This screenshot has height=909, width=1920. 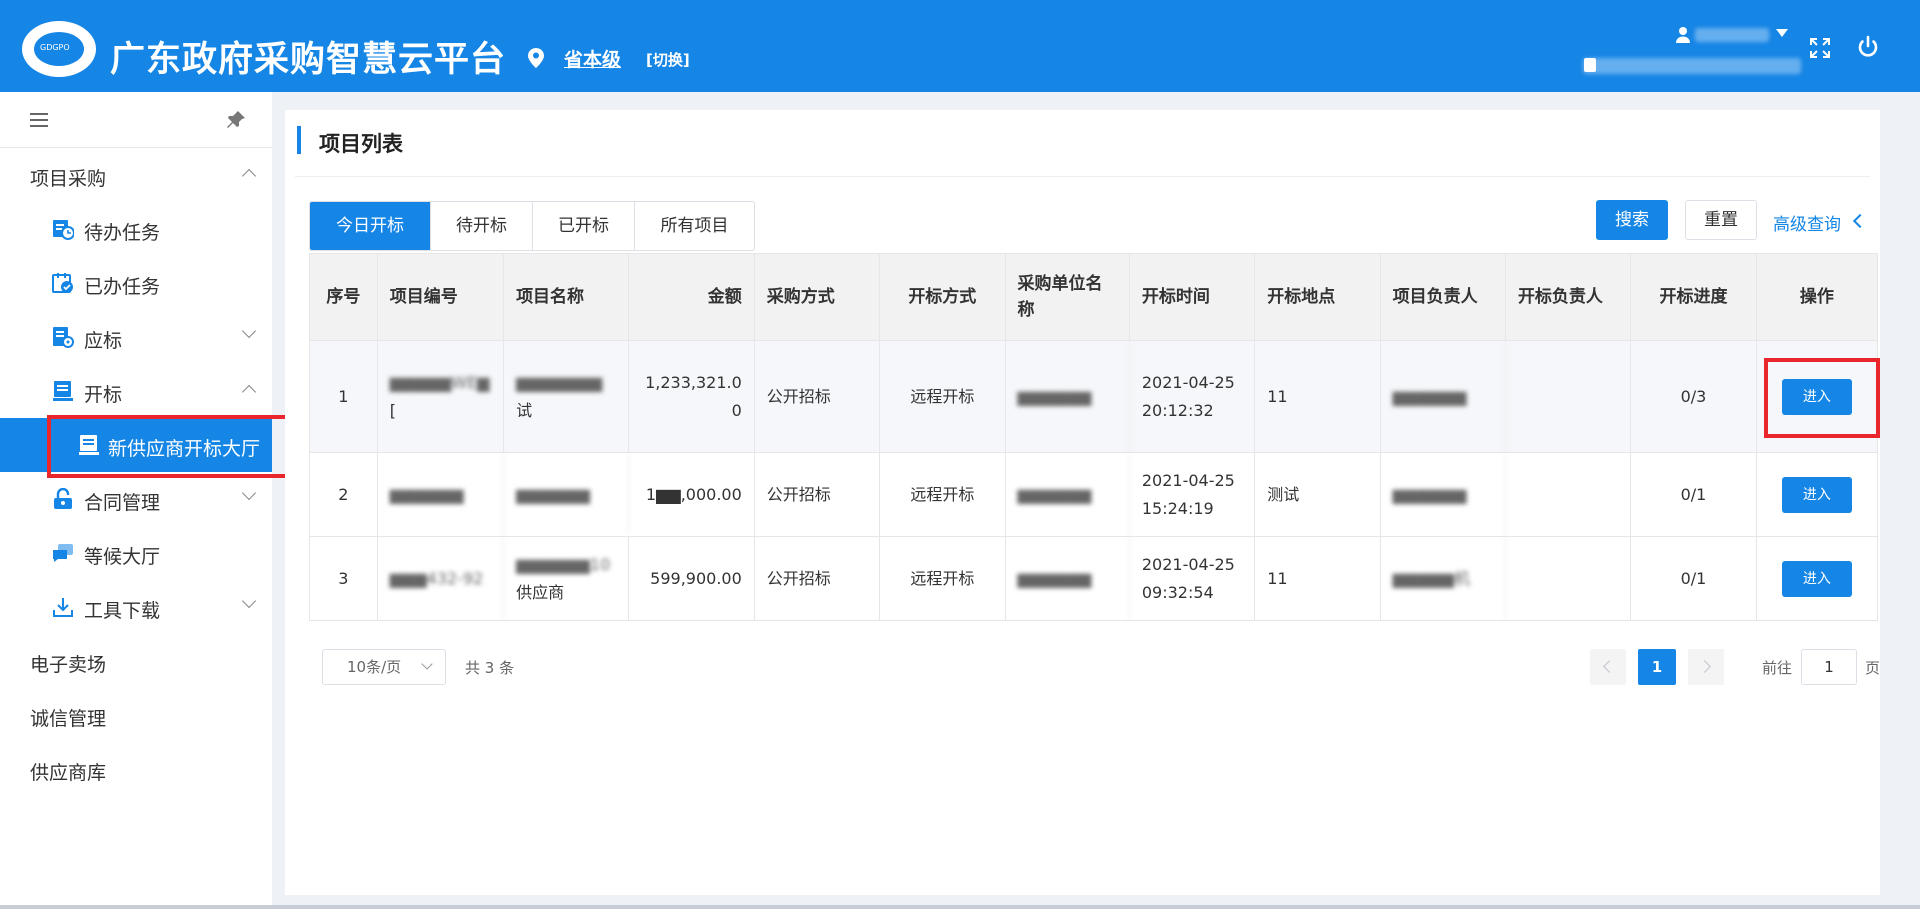 What do you see at coordinates (567, 297) in the screenshot?
I see `col-header: 项目名称` at bounding box center [567, 297].